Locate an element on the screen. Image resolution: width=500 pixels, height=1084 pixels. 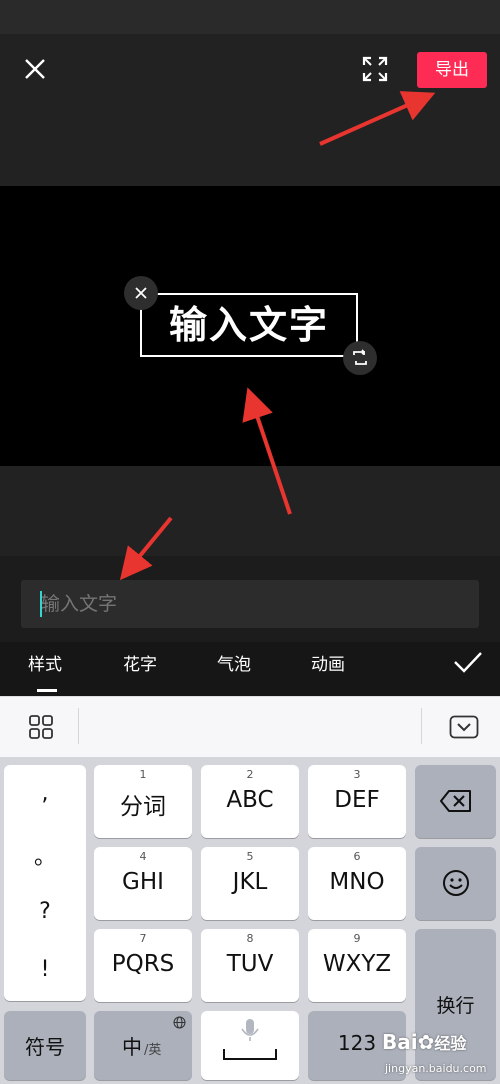
arrow-to-text-overlay is located at coordinates (267, 451).